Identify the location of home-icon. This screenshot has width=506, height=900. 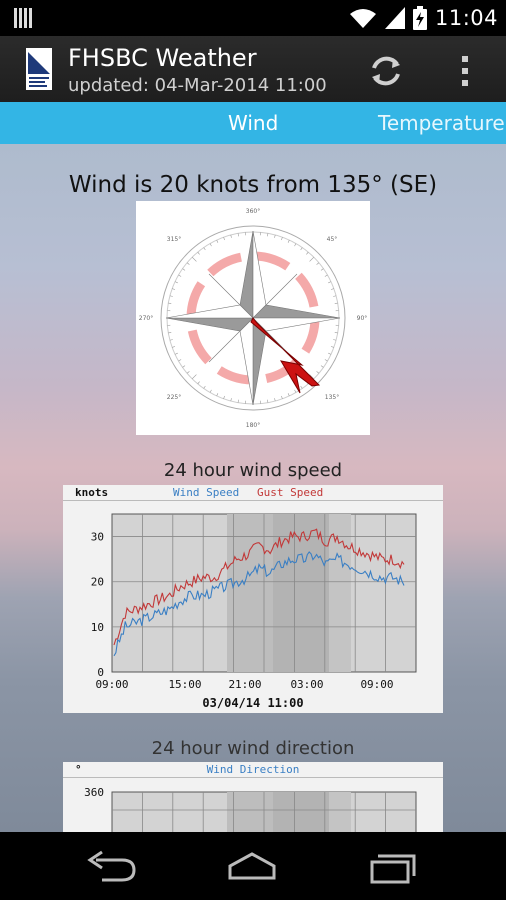
(252, 866).